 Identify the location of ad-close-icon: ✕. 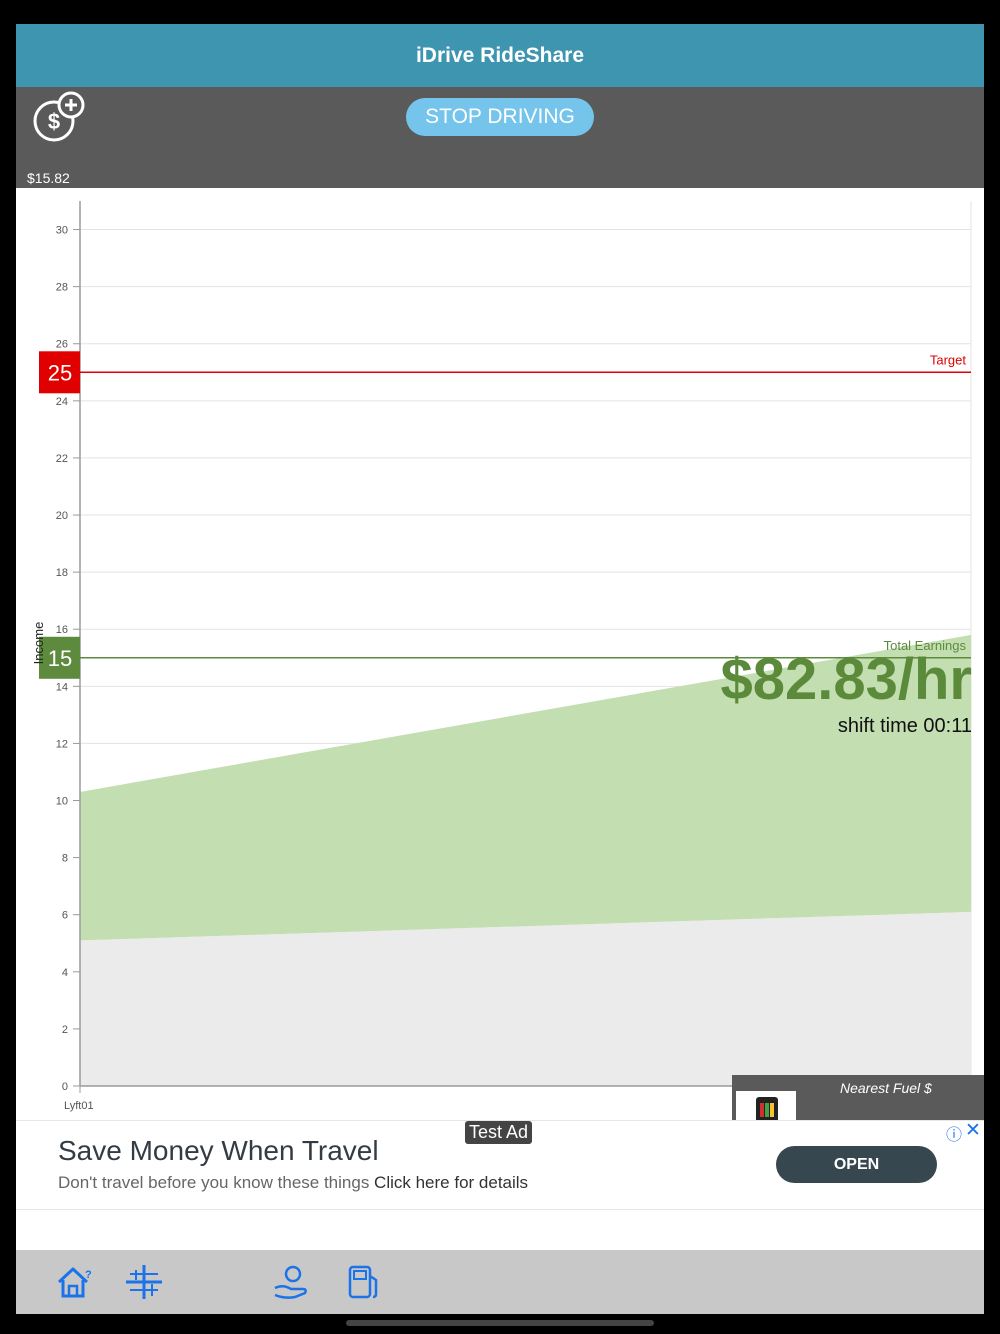
(973, 1130).